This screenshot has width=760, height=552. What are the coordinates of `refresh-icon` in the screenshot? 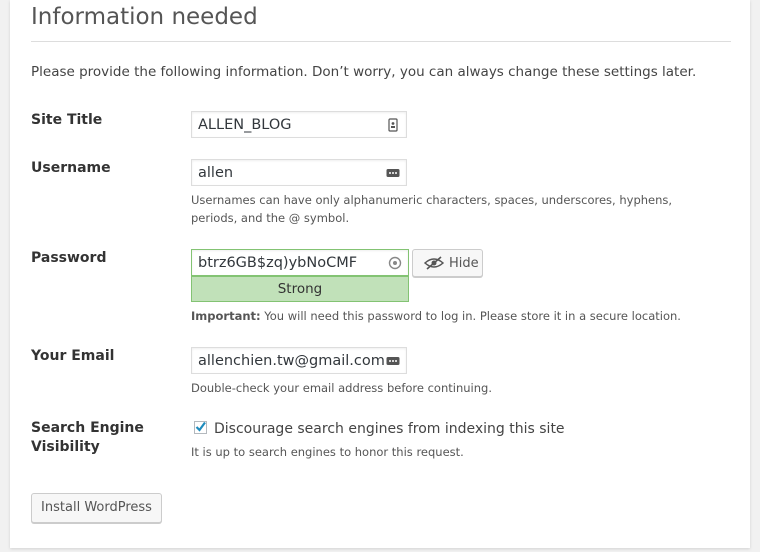 It's located at (395, 263).